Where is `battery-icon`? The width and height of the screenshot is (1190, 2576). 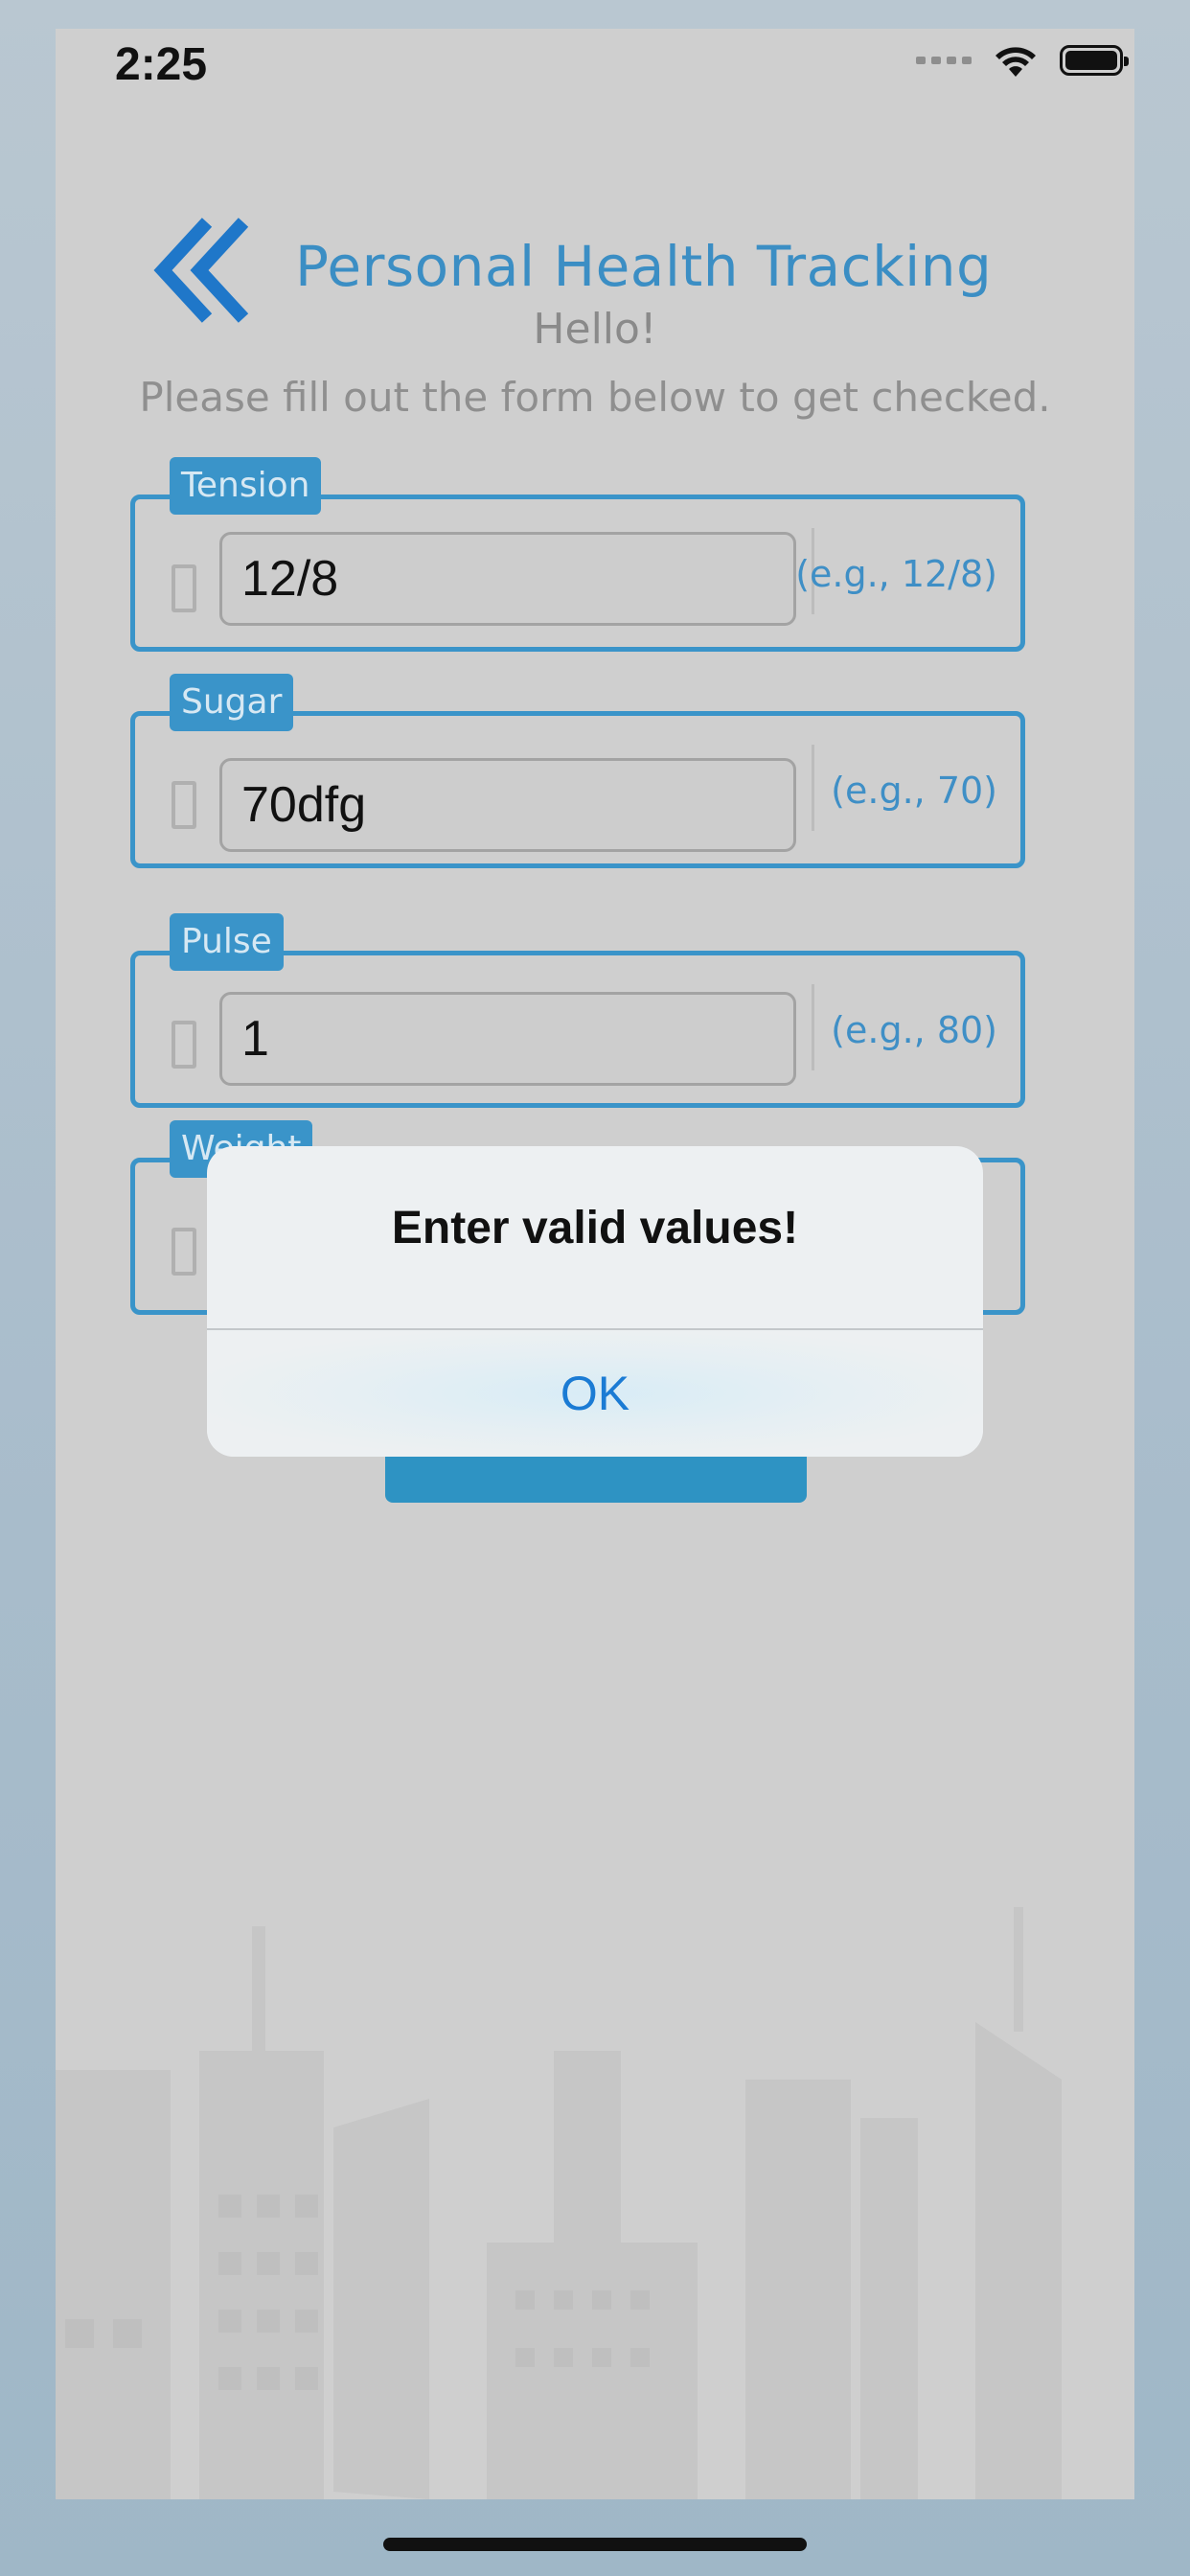
battery-icon is located at coordinates (1095, 60).